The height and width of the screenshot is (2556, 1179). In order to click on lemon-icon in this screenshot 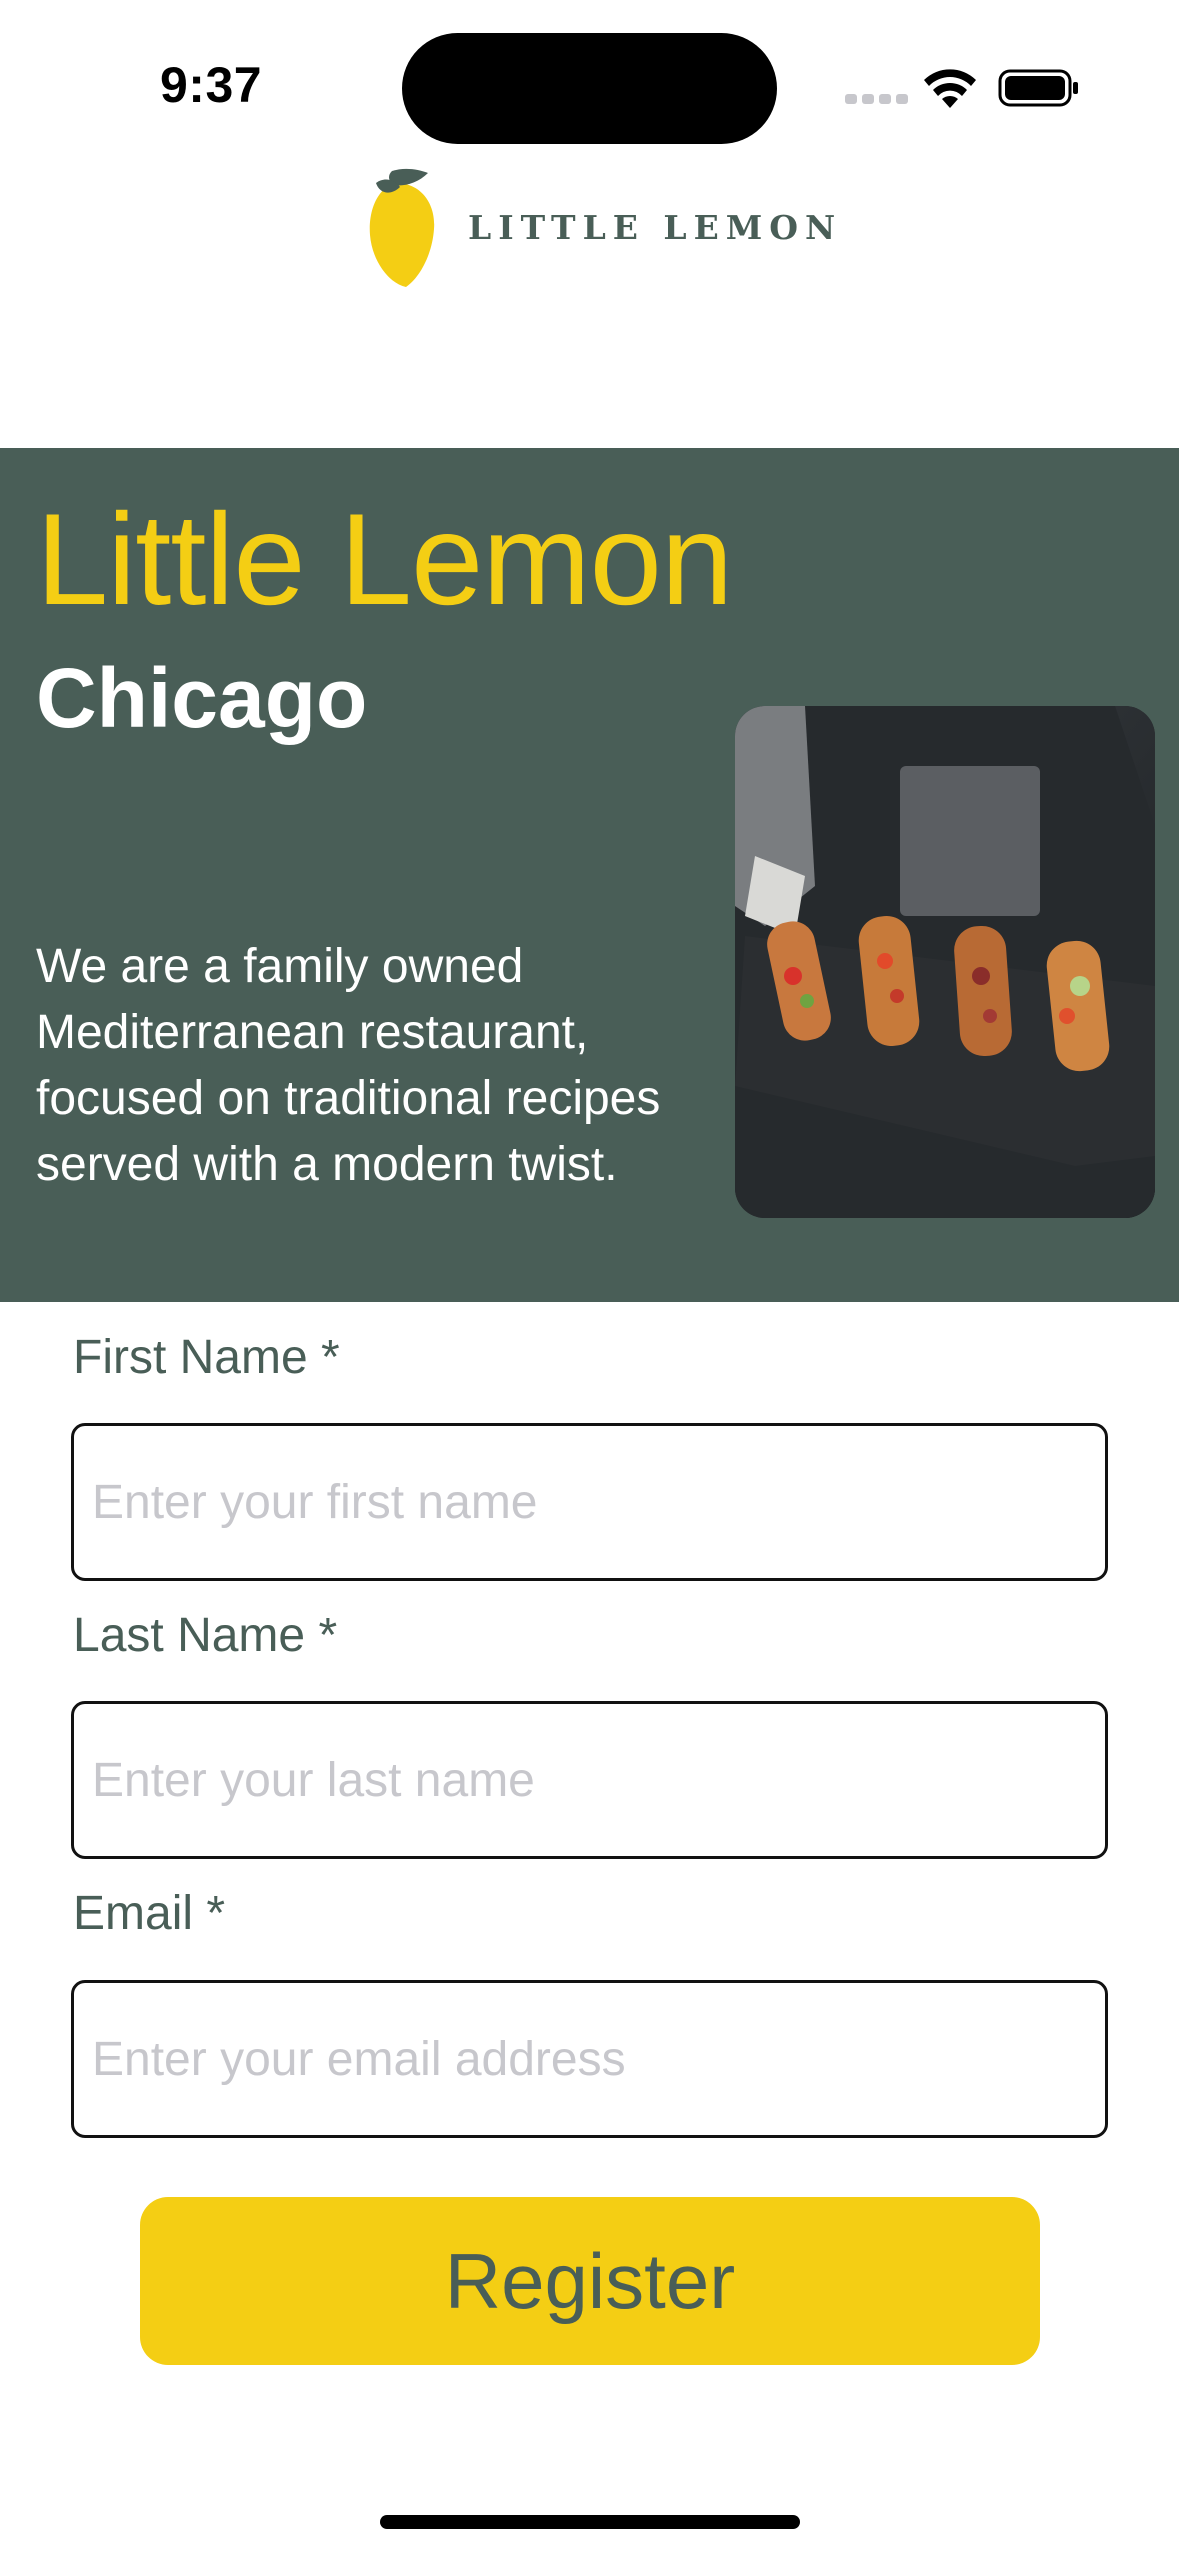, I will do `click(402, 227)`.